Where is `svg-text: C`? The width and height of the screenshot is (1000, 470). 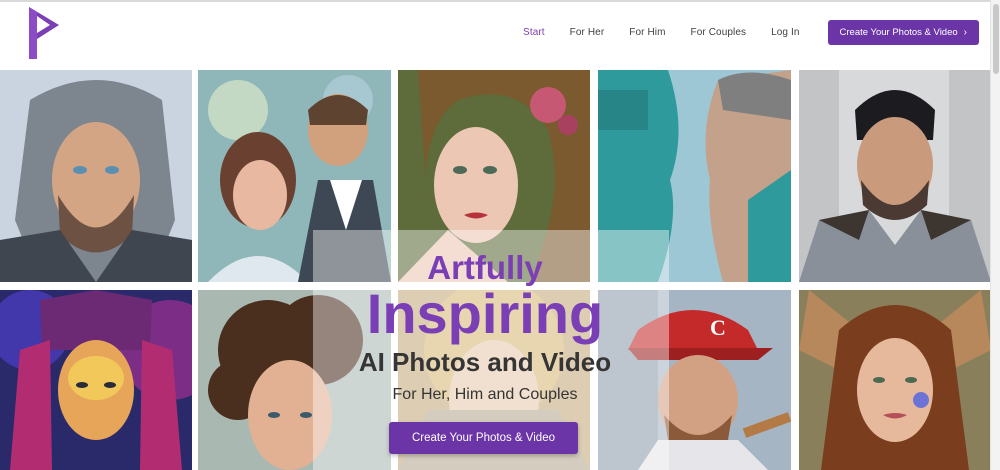
svg-text: C is located at coordinates (718, 327).